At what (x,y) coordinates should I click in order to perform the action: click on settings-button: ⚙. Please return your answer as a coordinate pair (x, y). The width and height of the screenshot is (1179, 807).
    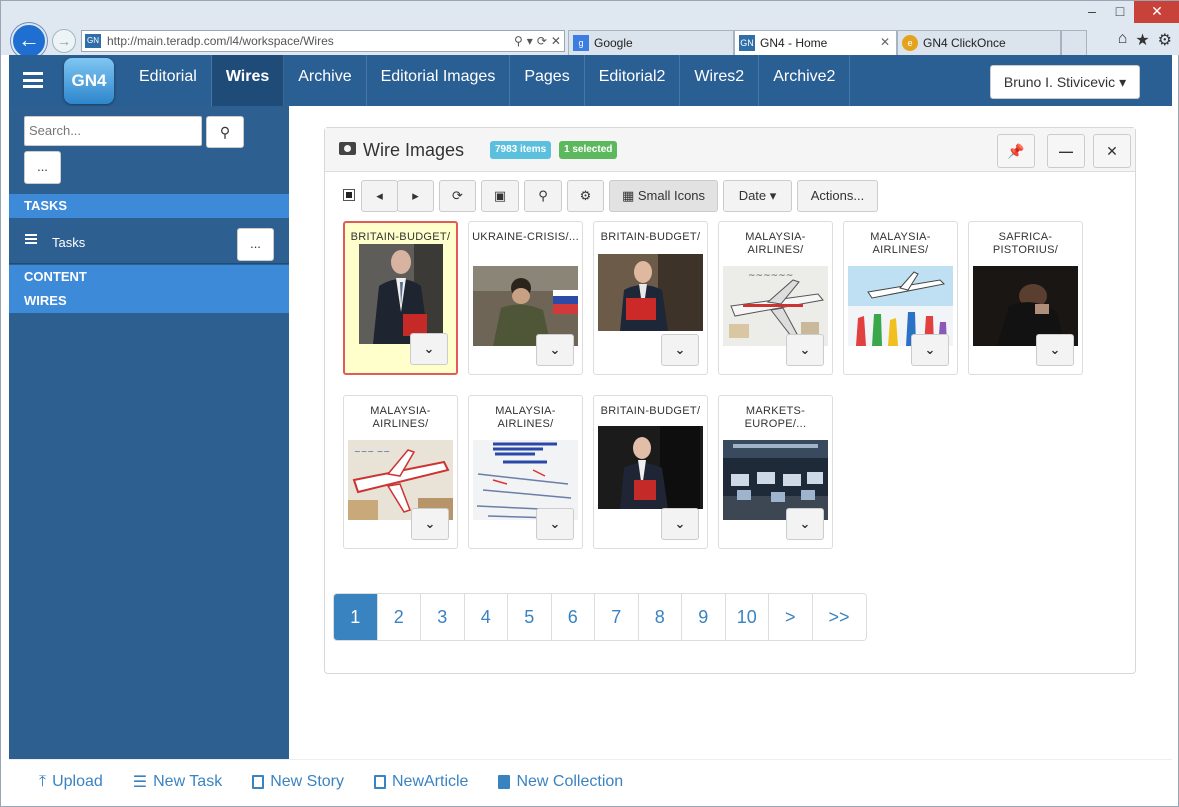
    Looking at the image, I should click on (585, 196).